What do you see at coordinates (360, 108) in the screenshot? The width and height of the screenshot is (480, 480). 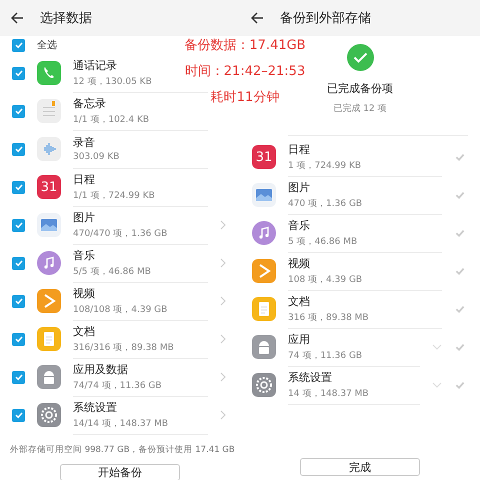 I see `status-count: 已完成 12 项` at bounding box center [360, 108].